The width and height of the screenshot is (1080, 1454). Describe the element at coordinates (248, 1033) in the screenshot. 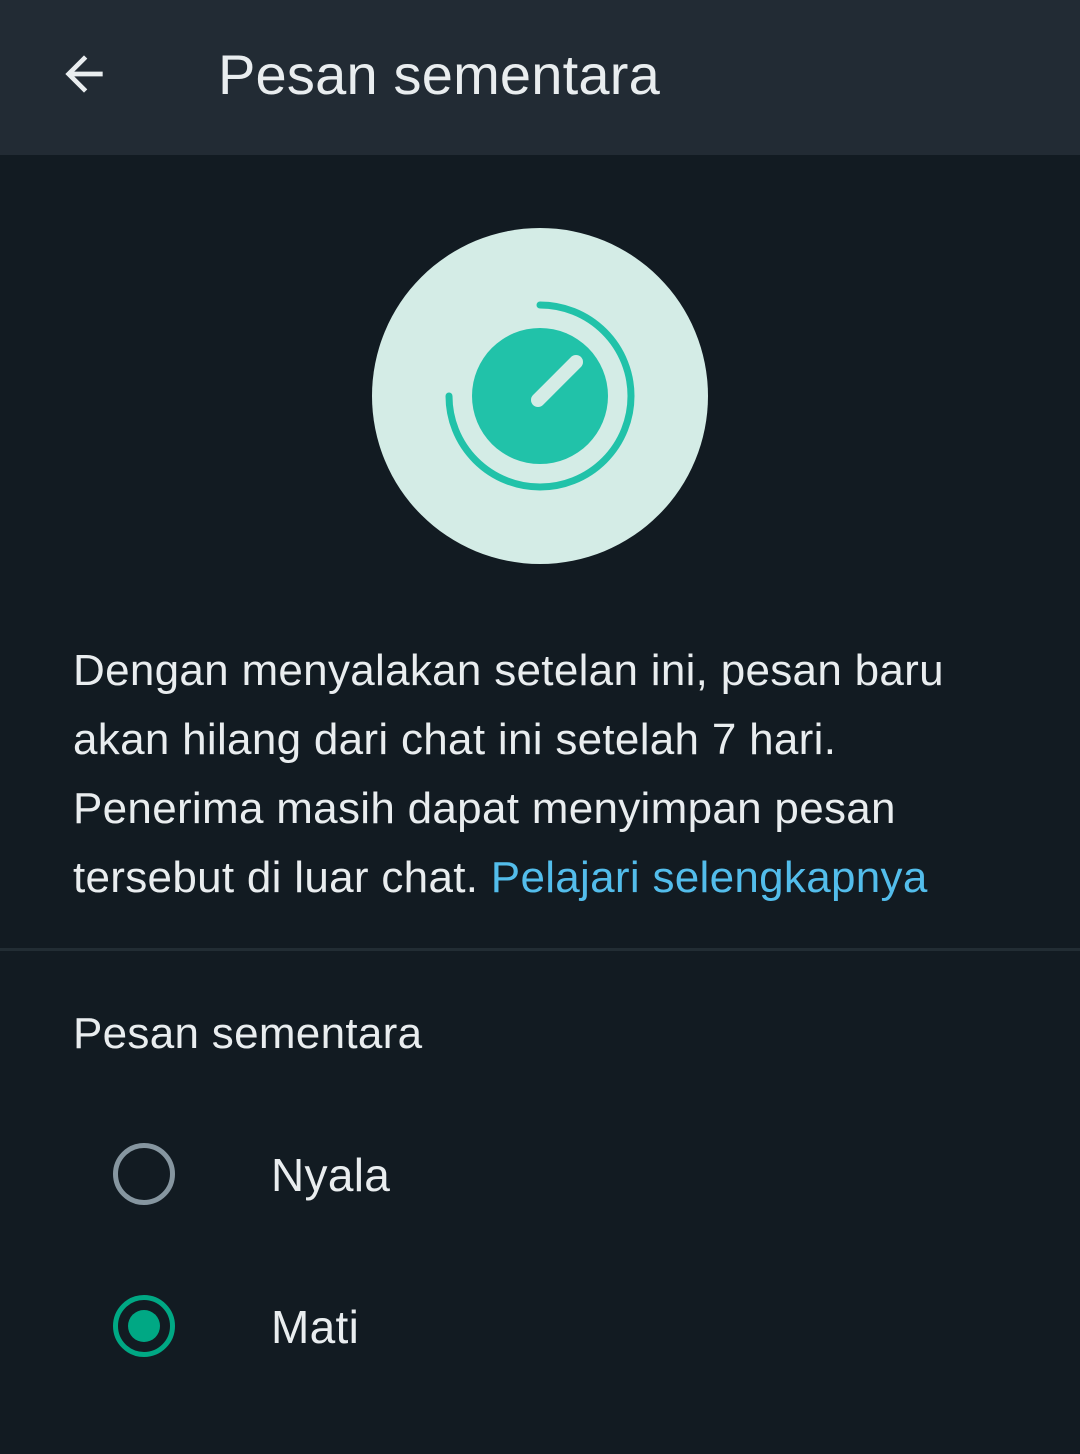

I see `section-title: Pesan sementara` at that location.